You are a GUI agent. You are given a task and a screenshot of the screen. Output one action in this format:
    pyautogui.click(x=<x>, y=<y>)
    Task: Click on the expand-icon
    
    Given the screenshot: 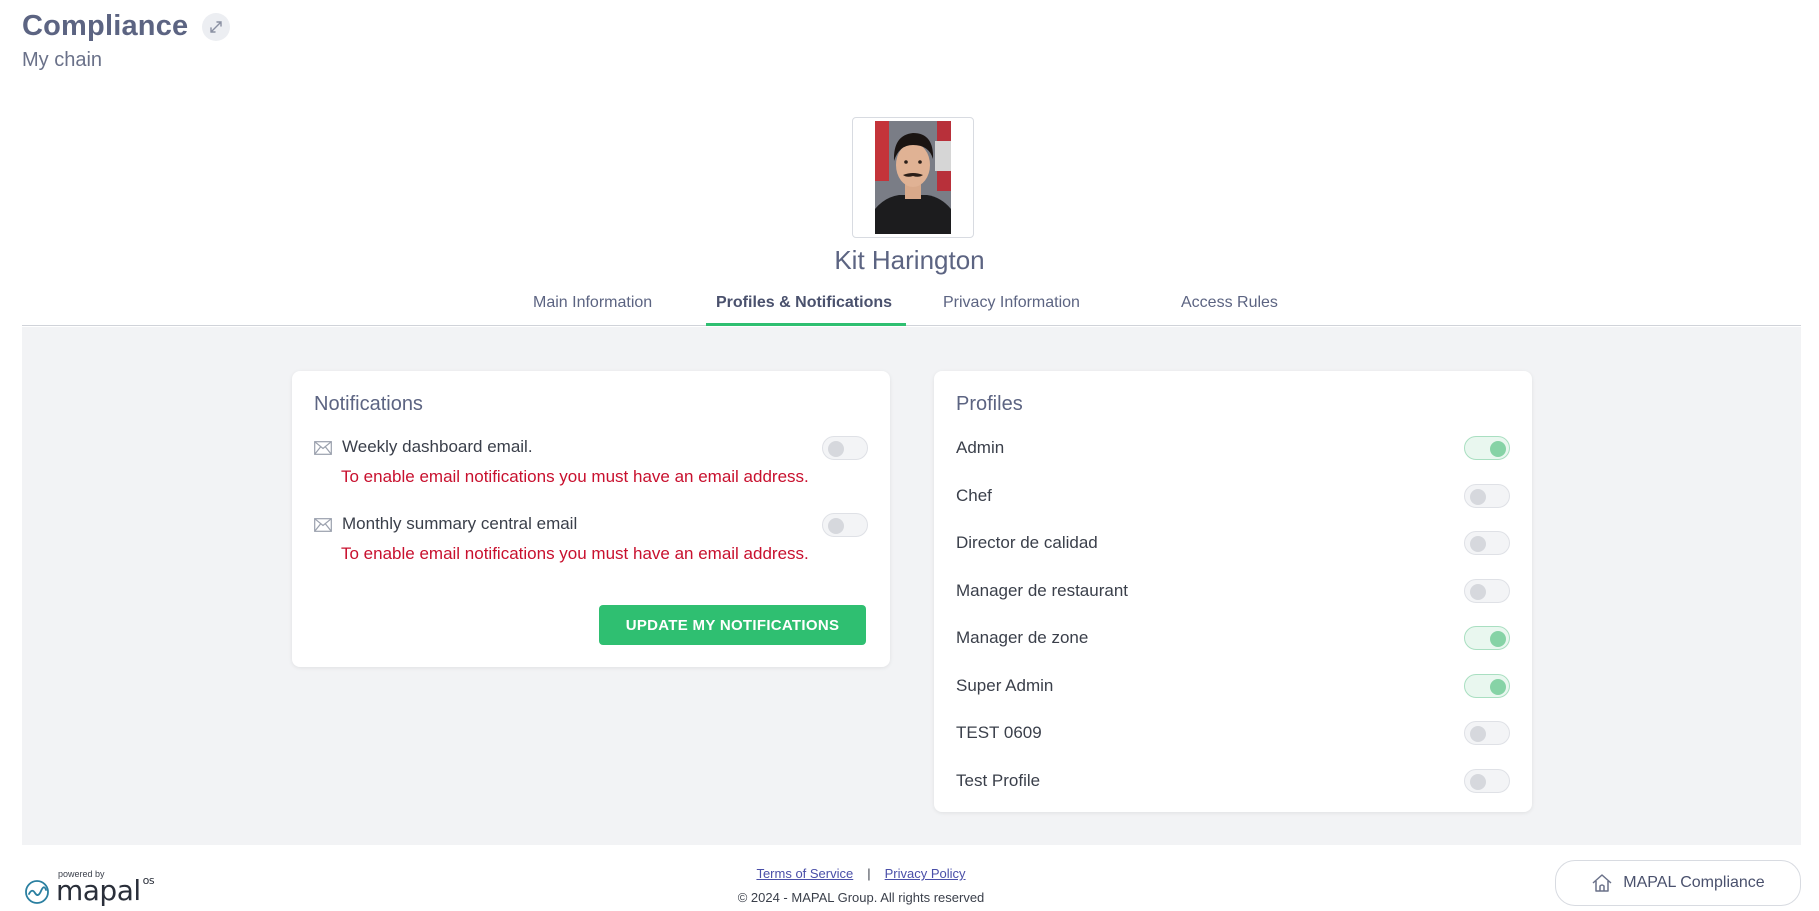 What is the action you would take?
    pyautogui.click(x=216, y=26)
    